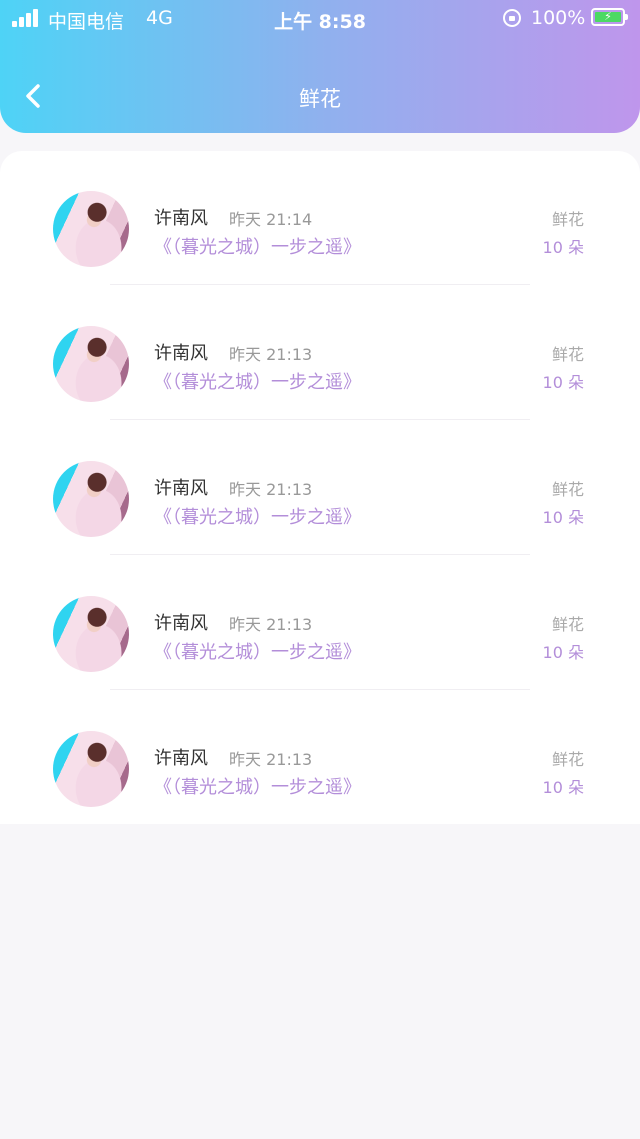 The height and width of the screenshot is (1139, 640). What do you see at coordinates (271, 219) in the screenshot?
I see `record-time: 昨天 21:14` at bounding box center [271, 219].